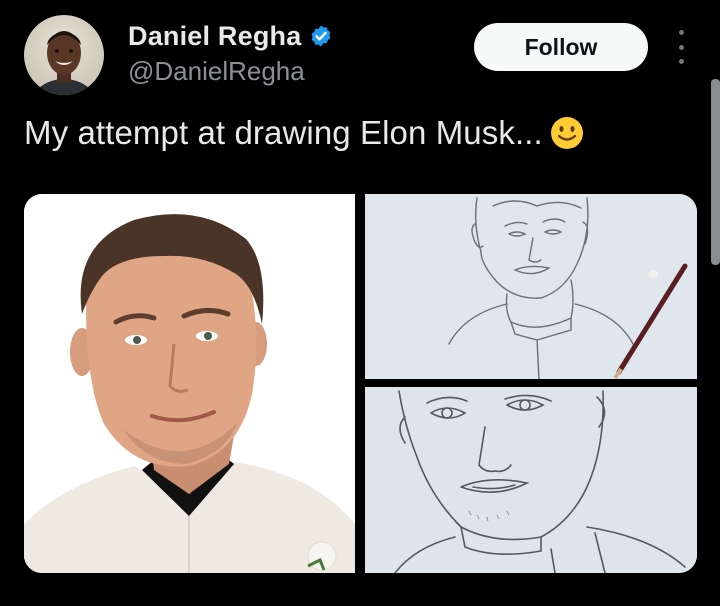 The image size is (720, 606). What do you see at coordinates (561, 47) in the screenshot?
I see `follow-button: Follow` at bounding box center [561, 47].